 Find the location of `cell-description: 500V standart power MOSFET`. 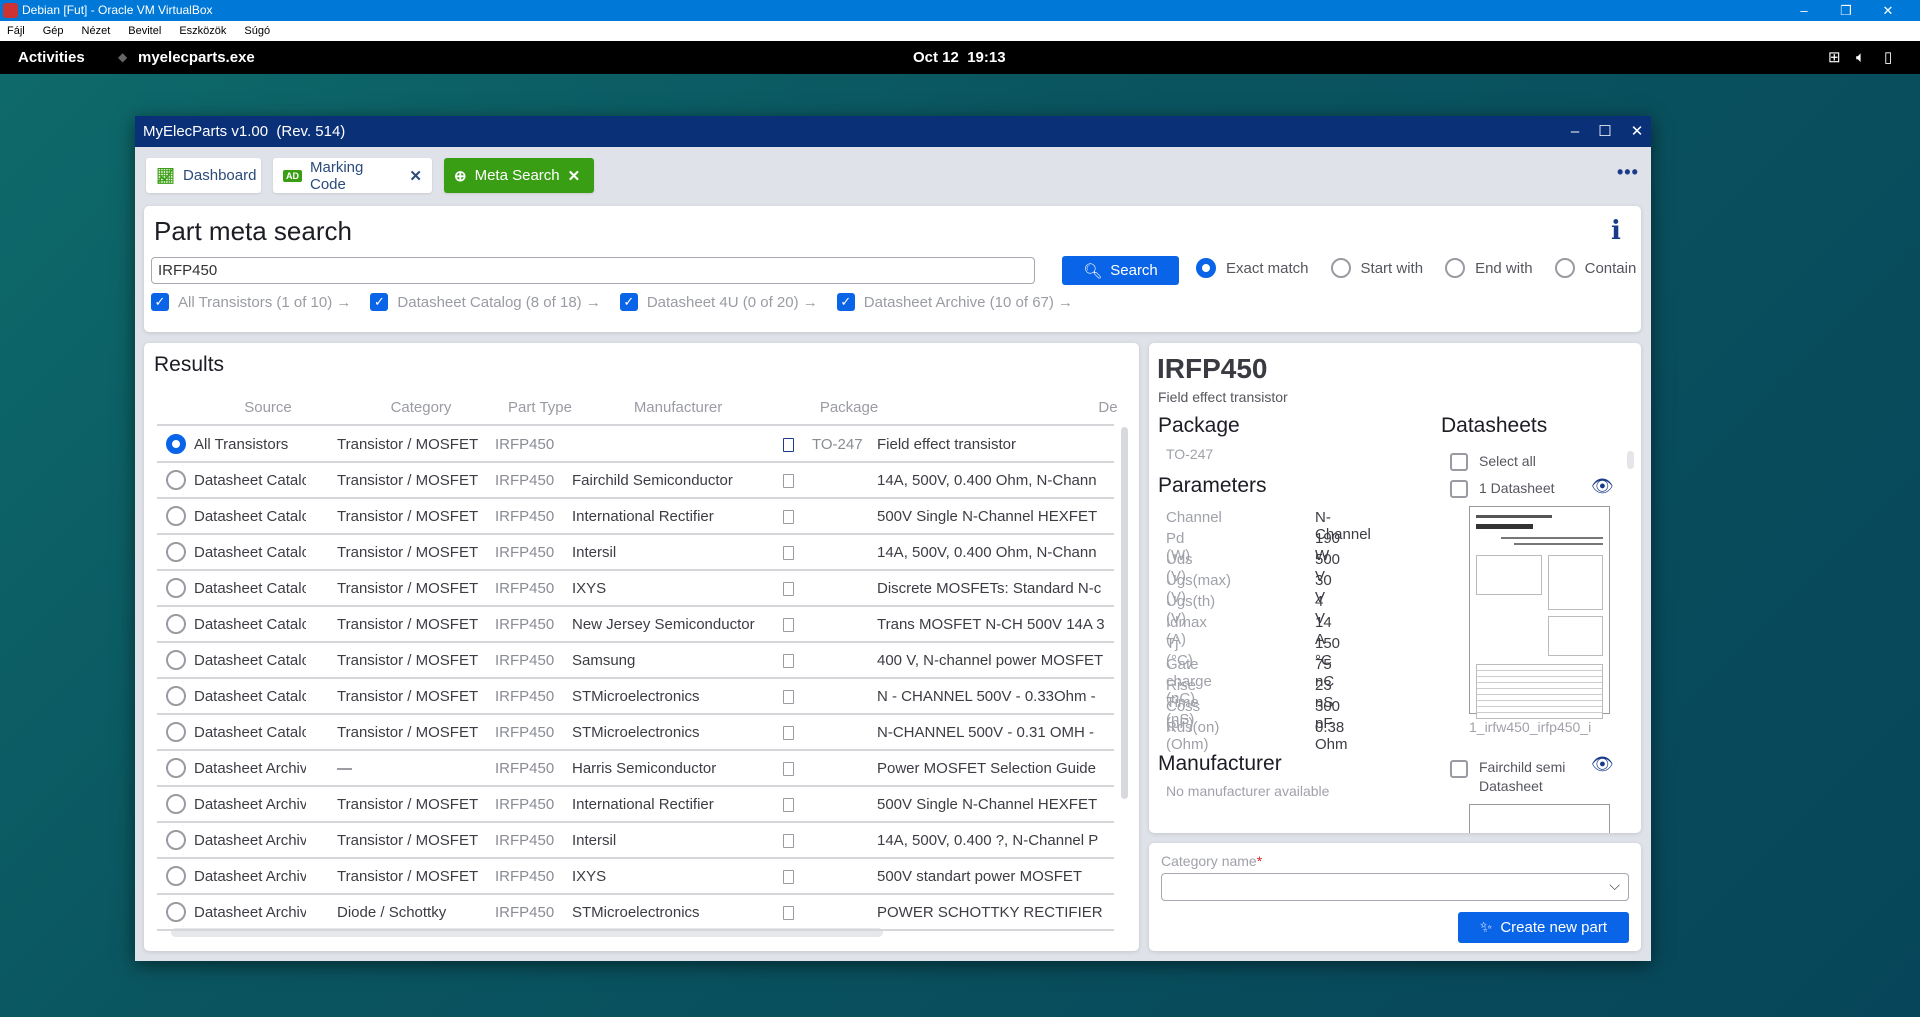

cell-description: 500V standart power MOSFET is located at coordinates (980, 876).